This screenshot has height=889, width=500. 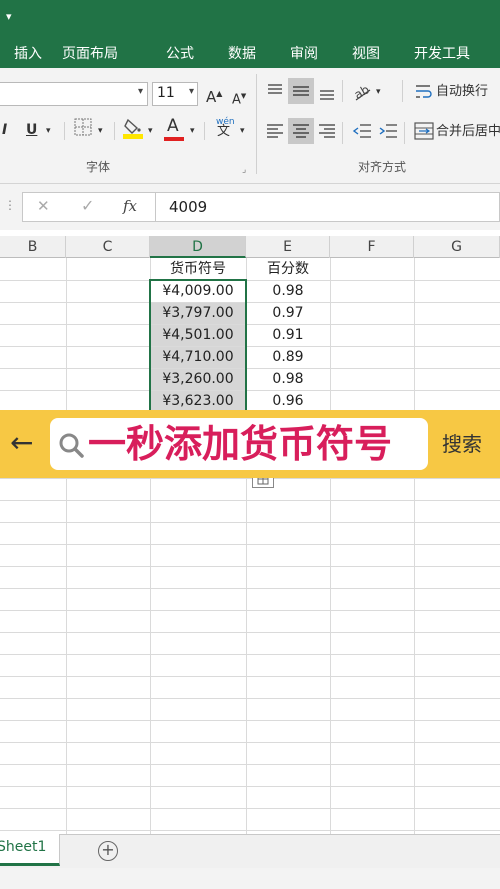 What do you see at coordinates (198, 357) in the screenshot?
I see `cell-d5: ¥4,710.00` at bounding box center [198, 357].